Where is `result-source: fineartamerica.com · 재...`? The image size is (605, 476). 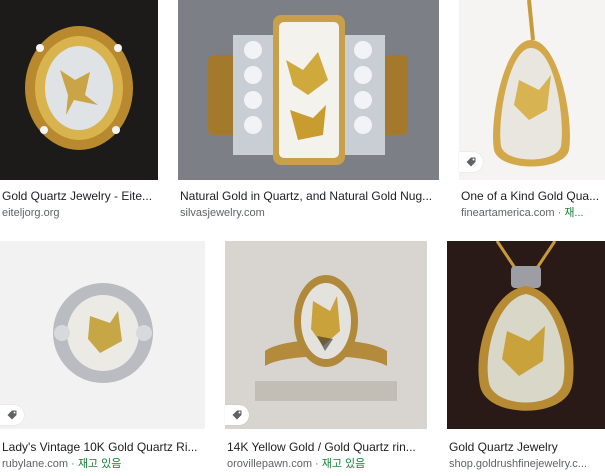 result-source: fineartamerica.com · 재... is located at coordinates (531, 213).